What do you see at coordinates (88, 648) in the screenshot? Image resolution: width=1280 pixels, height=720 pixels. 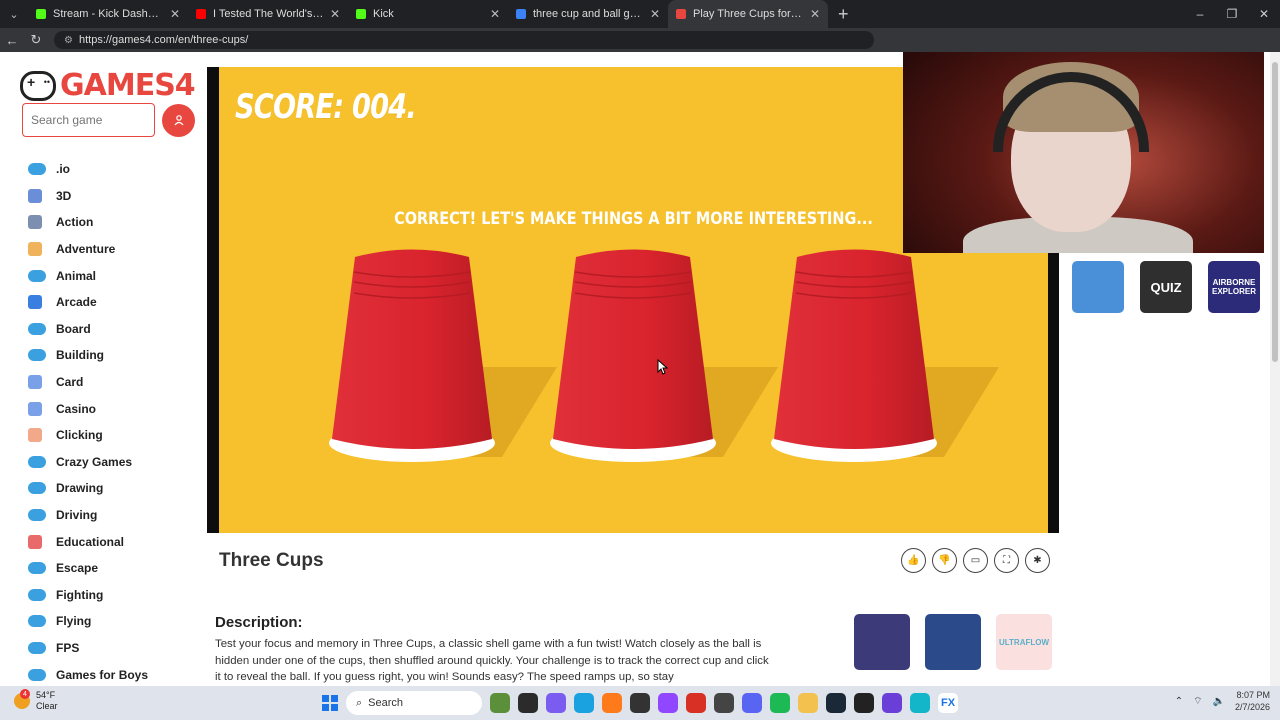 I see `sidebar-item-category: FPS` at bounding box center [88, 648].